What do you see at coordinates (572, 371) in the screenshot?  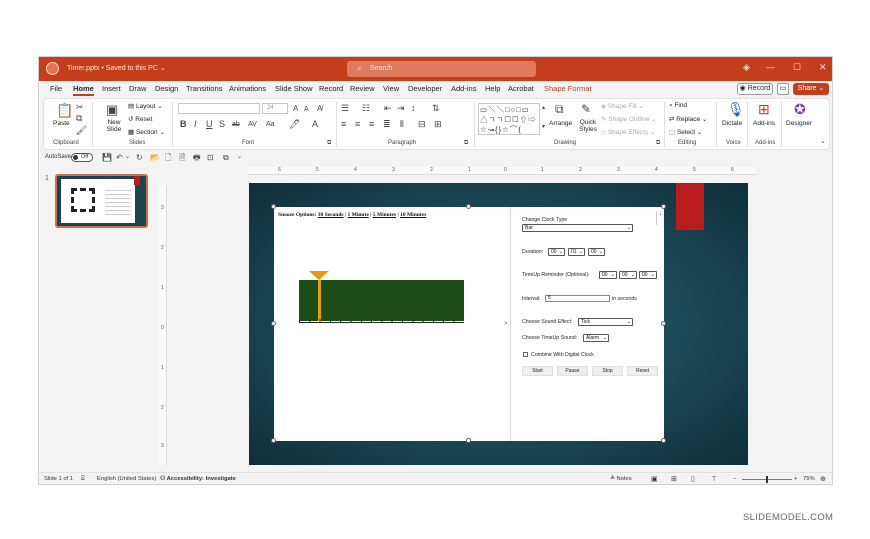 I see `pause-button: Pause` at bounding box center [572, 371].